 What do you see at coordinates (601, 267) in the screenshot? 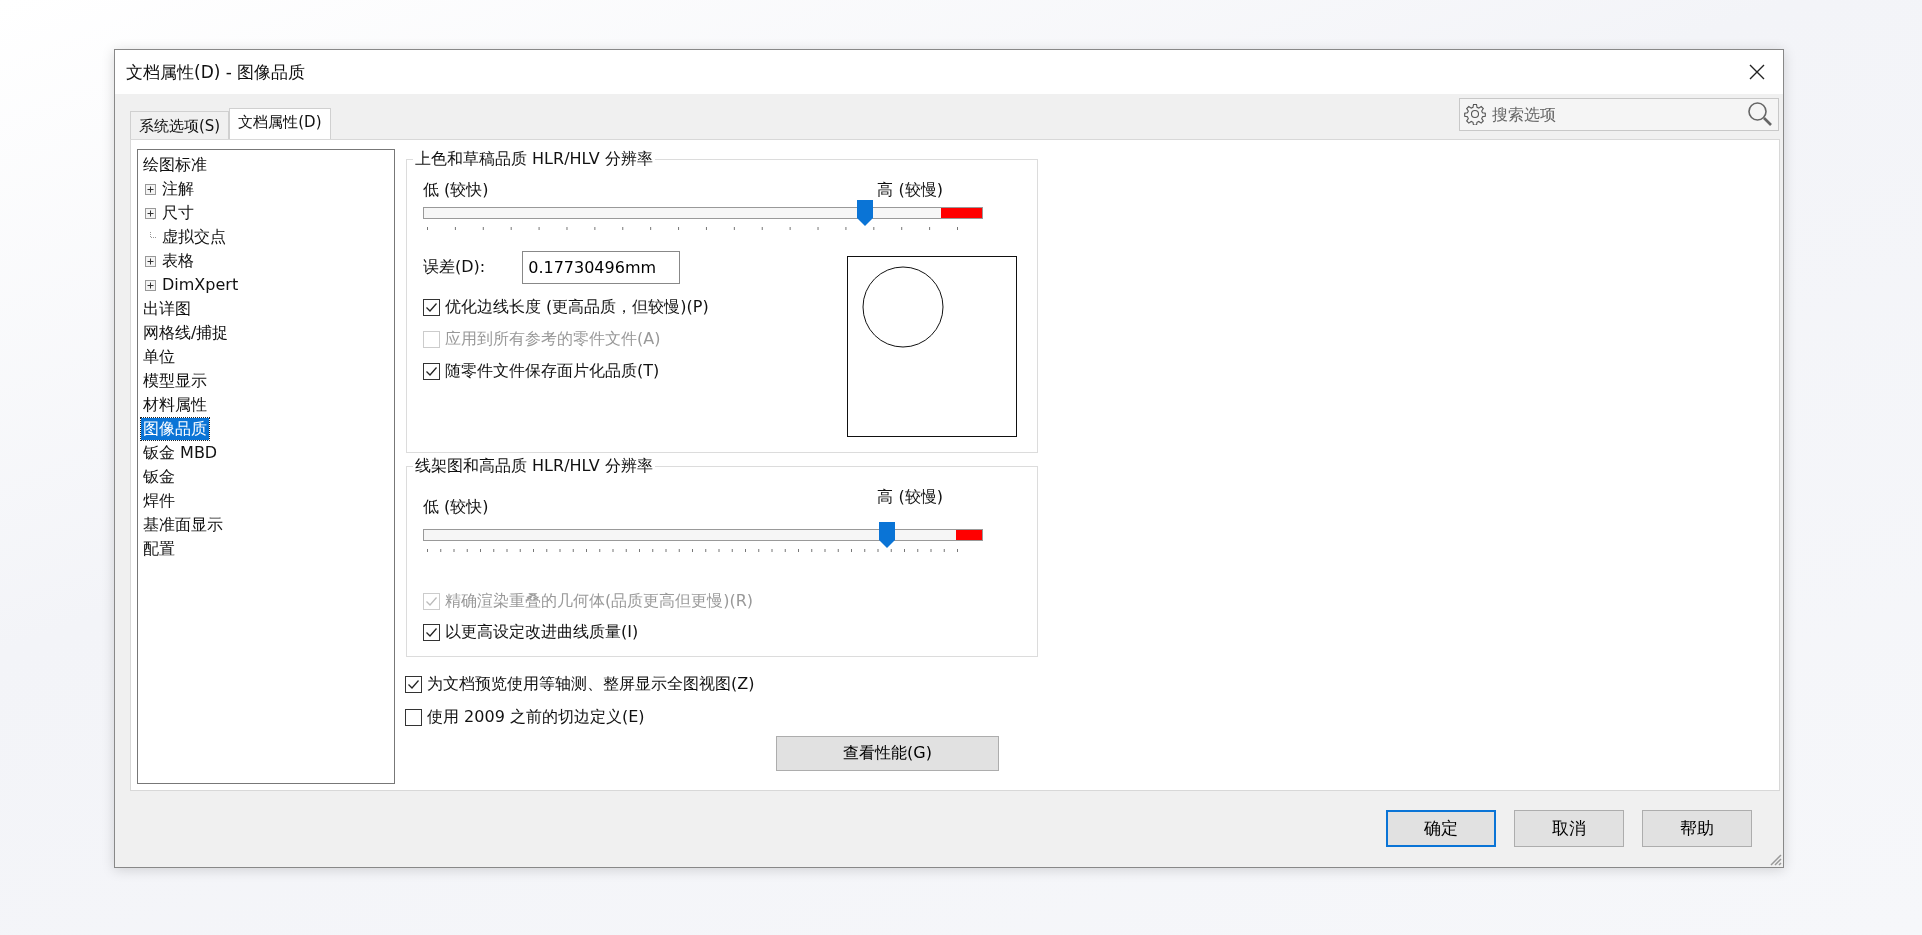
I see `deviation-field: 0.17730496mm` at bounding box center [601, 267].